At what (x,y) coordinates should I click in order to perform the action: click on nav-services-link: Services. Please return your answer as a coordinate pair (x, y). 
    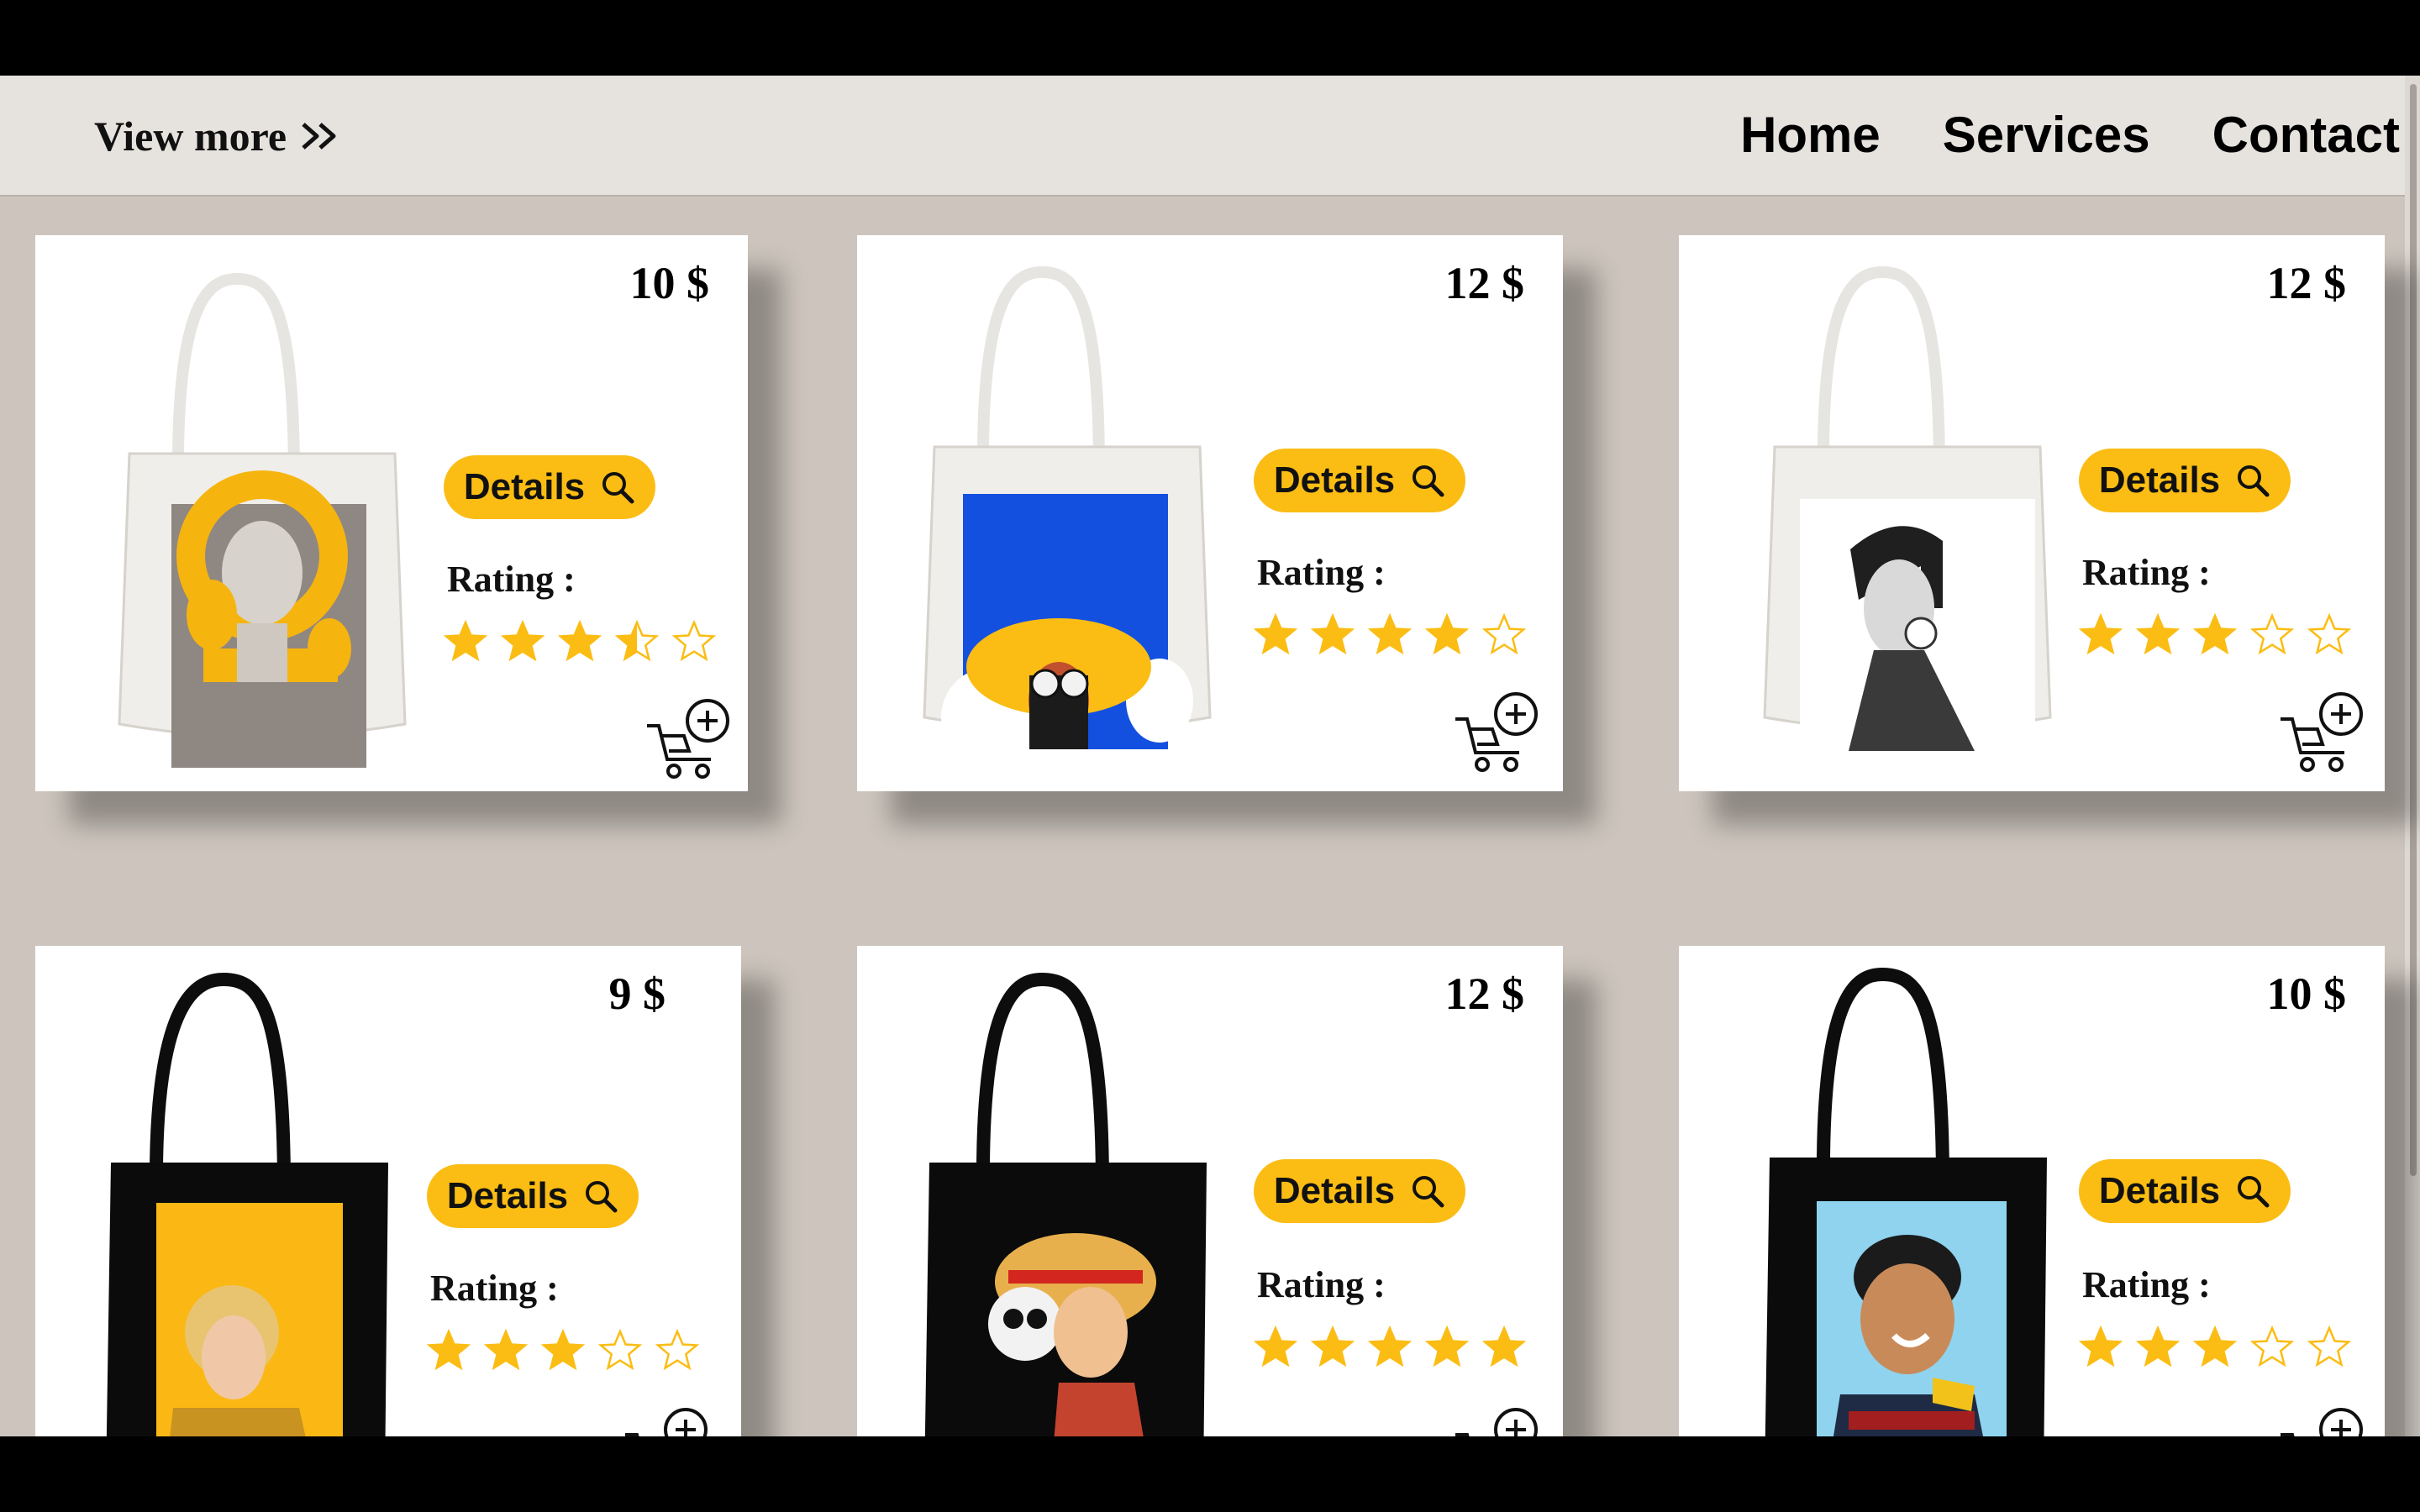
    Looking at the image, I should click on (2046, 135).